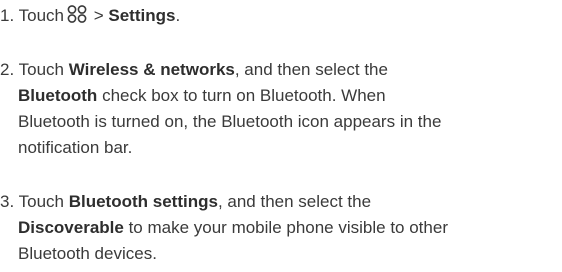 The image size is (562, 272). I want to click on step-3-line-3: Bluetooth devices., so click(281, 254).